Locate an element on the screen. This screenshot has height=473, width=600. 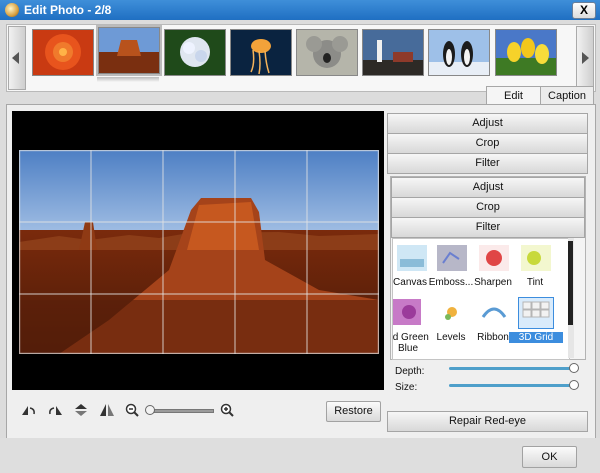
tab-caption: Caption is located at coordinates (567, 95).